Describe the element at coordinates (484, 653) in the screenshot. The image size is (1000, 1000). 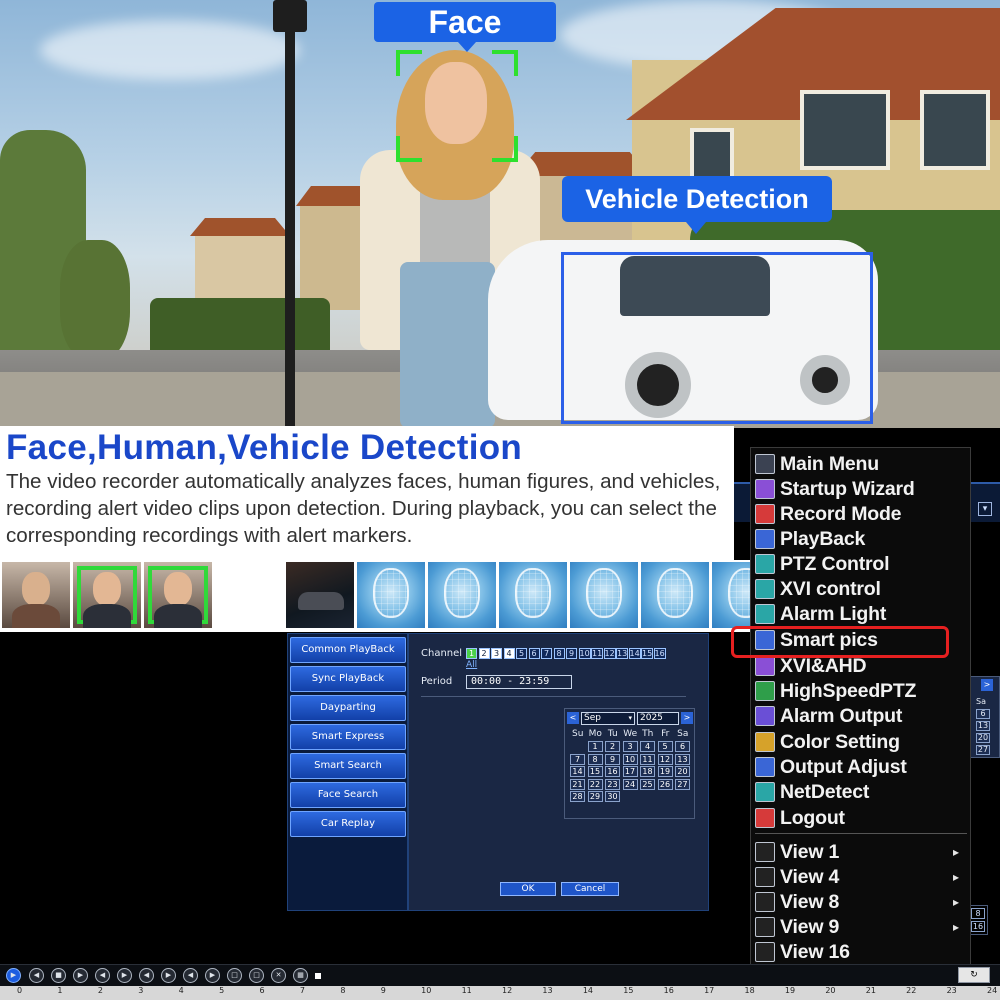
I see `channel-checkbox: 2` at that location.